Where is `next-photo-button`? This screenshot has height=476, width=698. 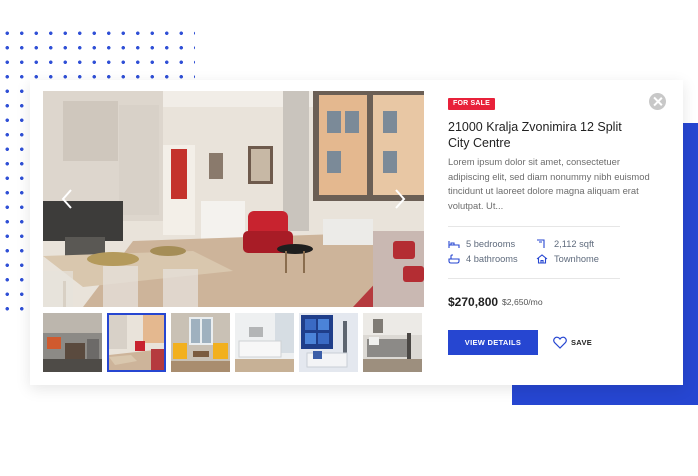
next-photo-button is located at coordinates (400, 199).